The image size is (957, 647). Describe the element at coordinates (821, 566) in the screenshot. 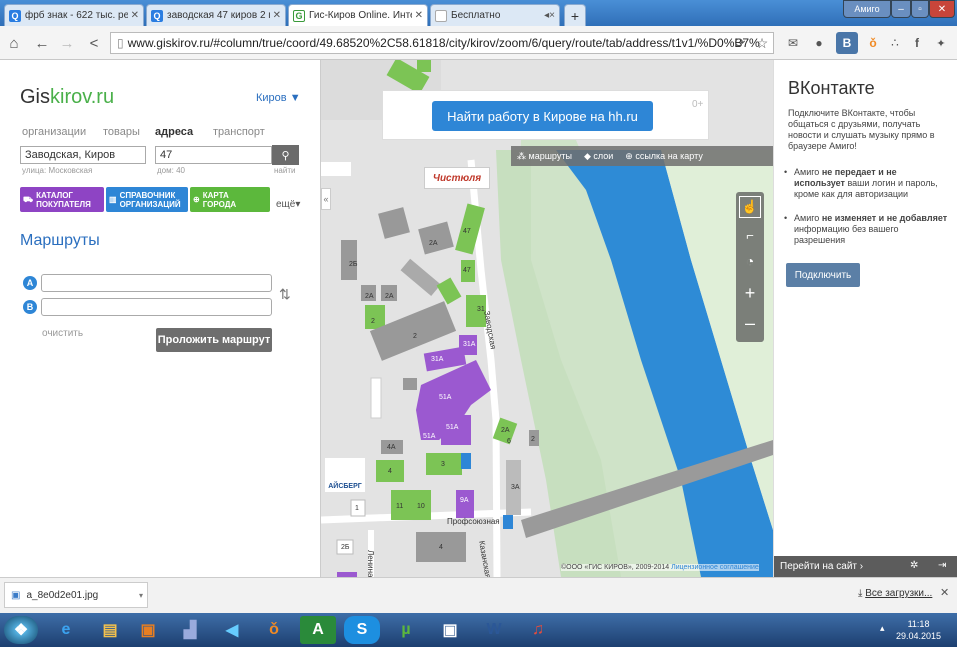

I see `goto-site-link: Перейти на сайт ›` at that location.